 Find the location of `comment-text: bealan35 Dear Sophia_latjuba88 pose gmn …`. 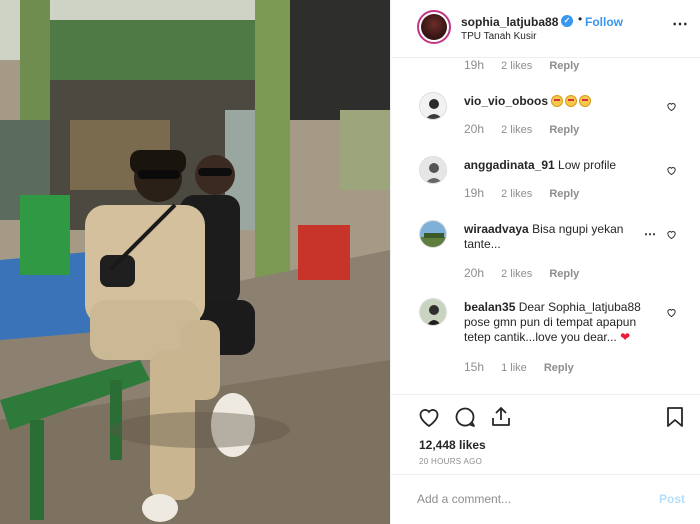

comment-text: bealan35 Dear Sophia_latjuba88 pose gmn … is located at coordinates (556, 322).